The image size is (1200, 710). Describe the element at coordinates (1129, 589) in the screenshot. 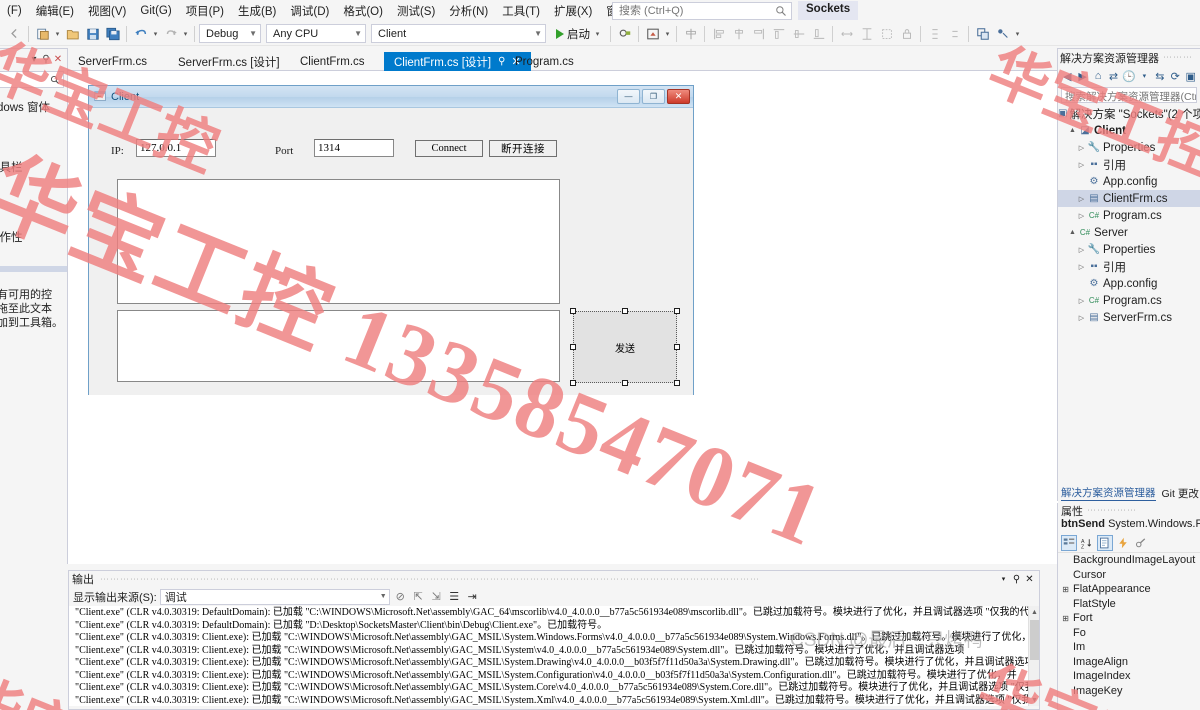

I see `property-row: ⊞ FlatAppearance` at that location.